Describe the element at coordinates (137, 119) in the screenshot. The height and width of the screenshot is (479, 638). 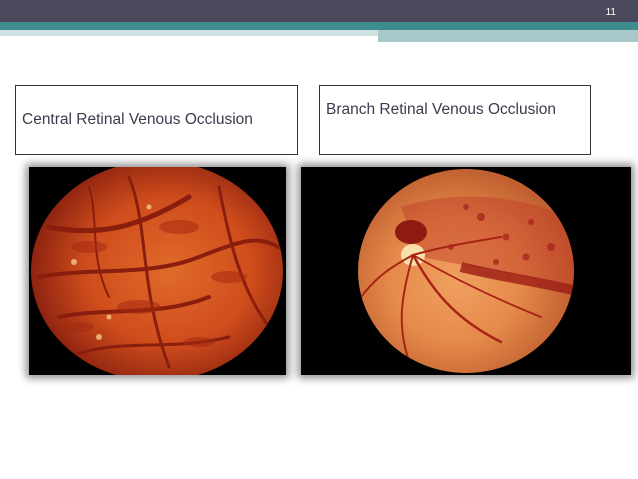
I see `caption-crvo-text: Central Retinal Venous Occlusion` at that location.